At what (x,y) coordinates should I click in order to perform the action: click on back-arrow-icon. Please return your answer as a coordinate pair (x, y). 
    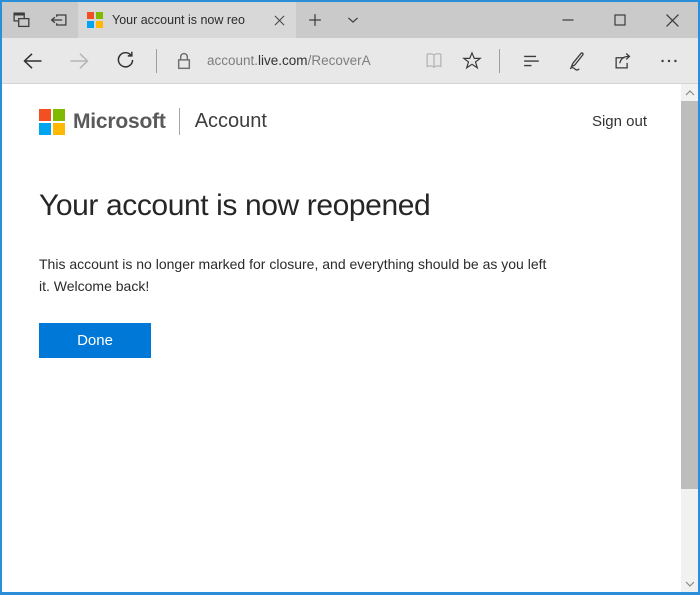
    Looking at the image, I should click on (33, 61).